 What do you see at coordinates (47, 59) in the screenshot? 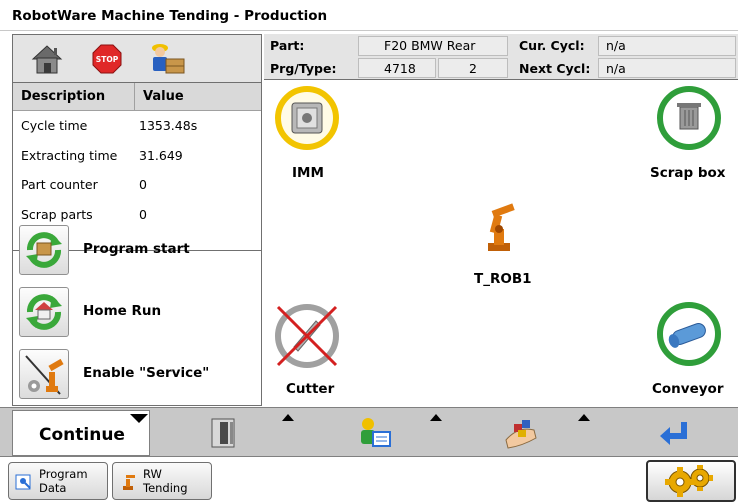
I see `home-icon` at bounding box center [47, 59].